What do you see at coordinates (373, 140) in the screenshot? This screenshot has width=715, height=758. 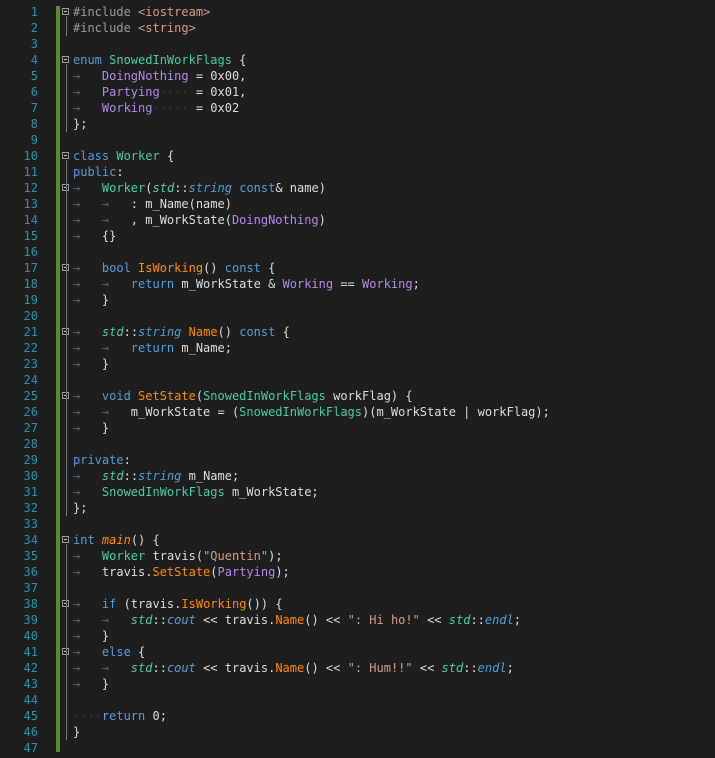 I see `code-line: 9` at bounding box center [373, 140].